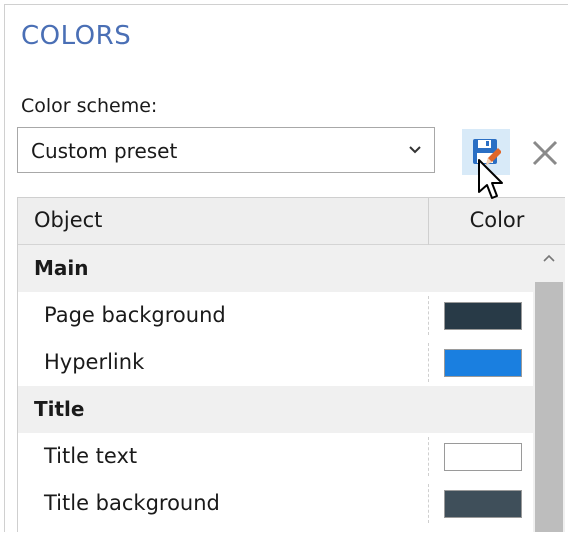 Image resolution: width=569 pixels, height=533 pixels. I want to click on color-scheme-dropdown: Custom preset, so click(226, 150).